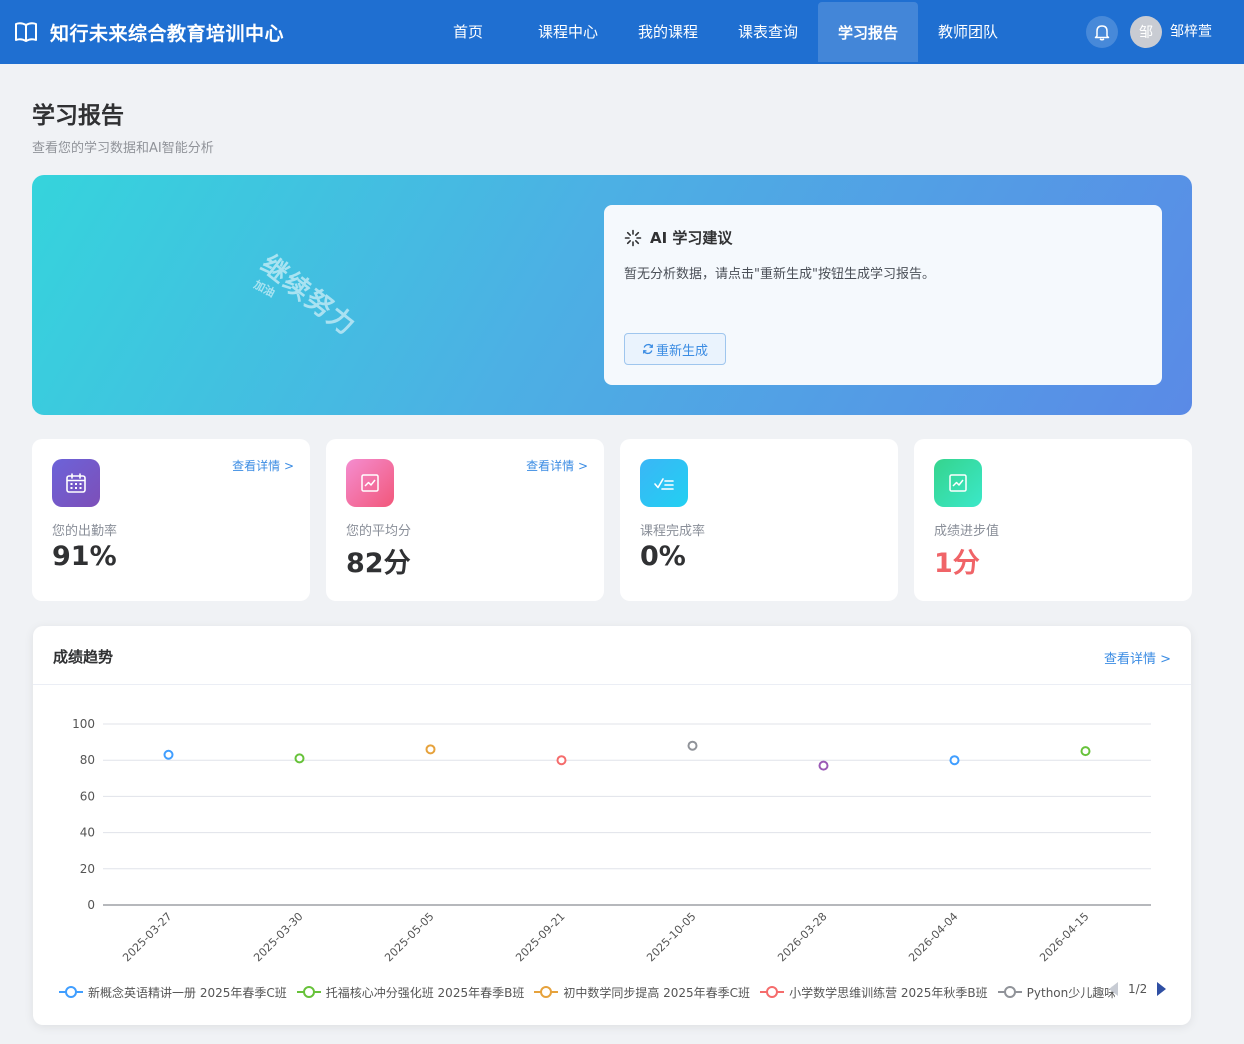 Image resolution: width=1244 pixels, height=1044 pixels. I want to click on nav-my-courses: 我的课程, so click(668, 31).